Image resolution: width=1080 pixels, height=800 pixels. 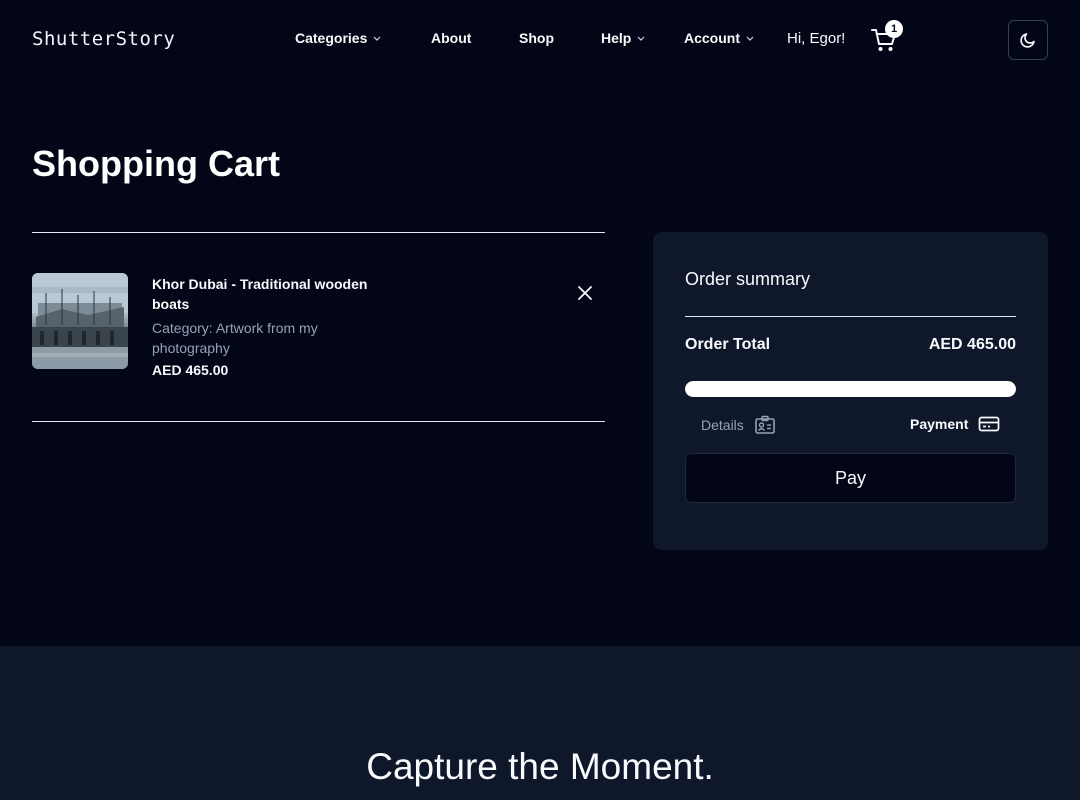 What do you see at coordinates (318, 421) in the screenshot?
I see `cart-bottom-divider` at bounding box center [318, 421].